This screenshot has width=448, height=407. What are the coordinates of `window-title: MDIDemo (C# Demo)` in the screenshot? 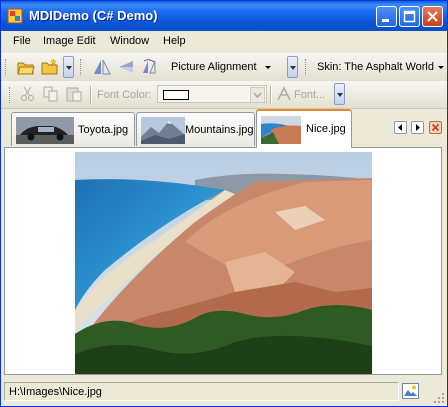 It's located at (93, 15).